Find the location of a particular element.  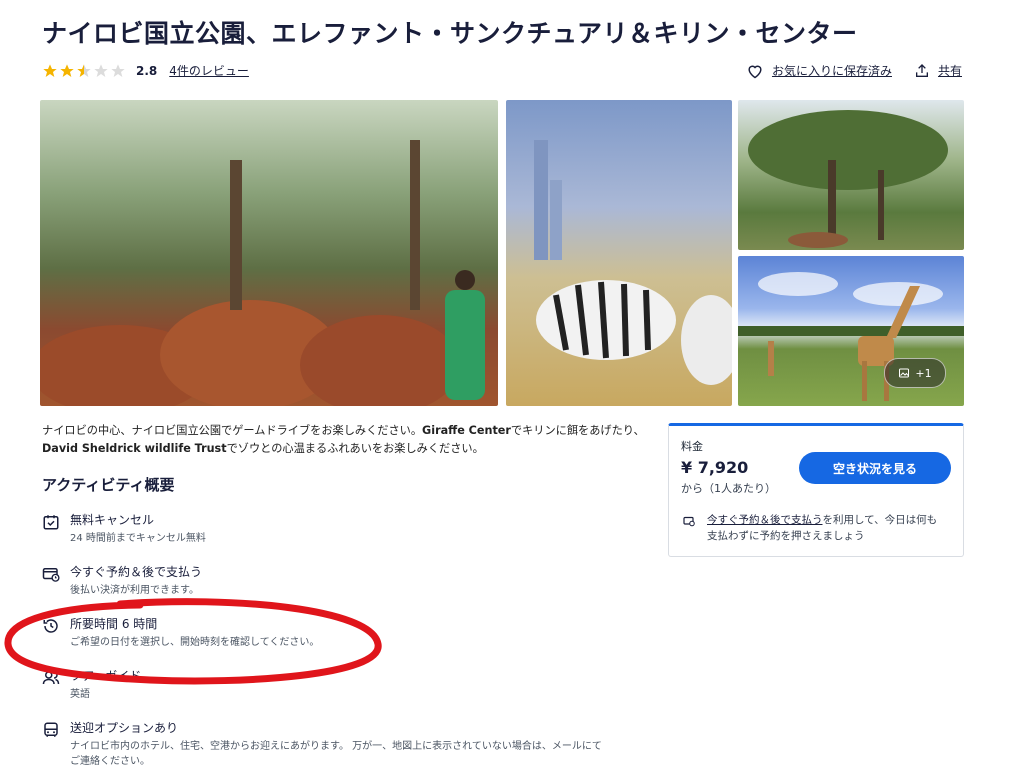

feature-subtitle: 24 時間前までキャンセル無料 is located at coordinates (138, 538).